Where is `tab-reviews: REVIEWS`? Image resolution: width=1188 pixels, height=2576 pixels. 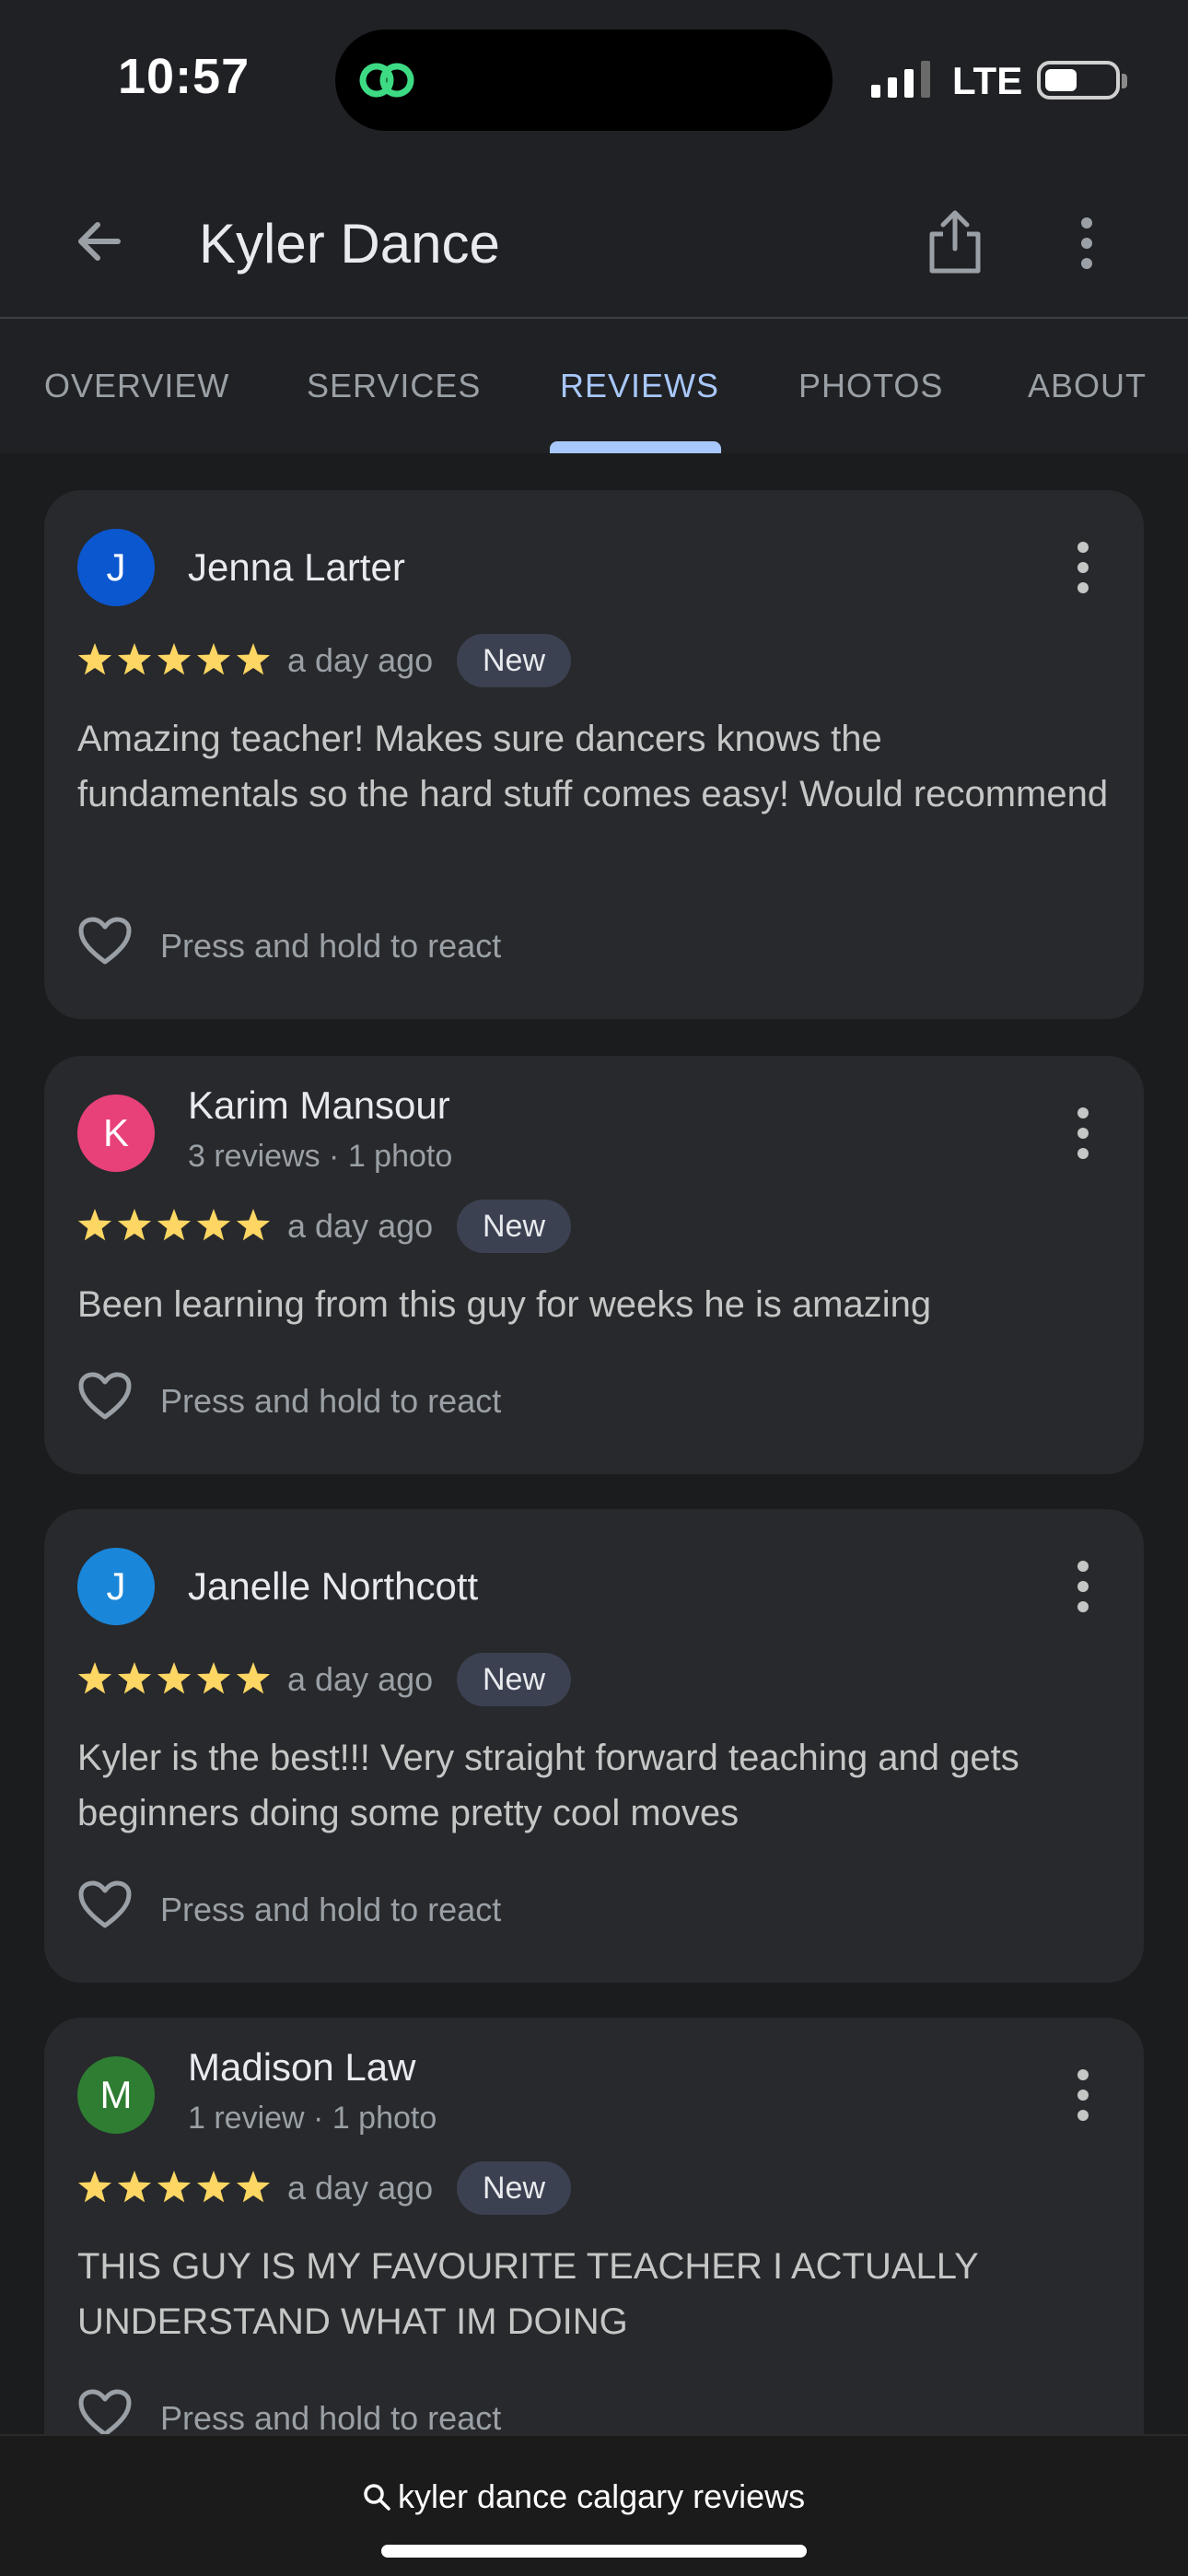
tab-reviews: REVIEWS is located at coordinates (639, 386).